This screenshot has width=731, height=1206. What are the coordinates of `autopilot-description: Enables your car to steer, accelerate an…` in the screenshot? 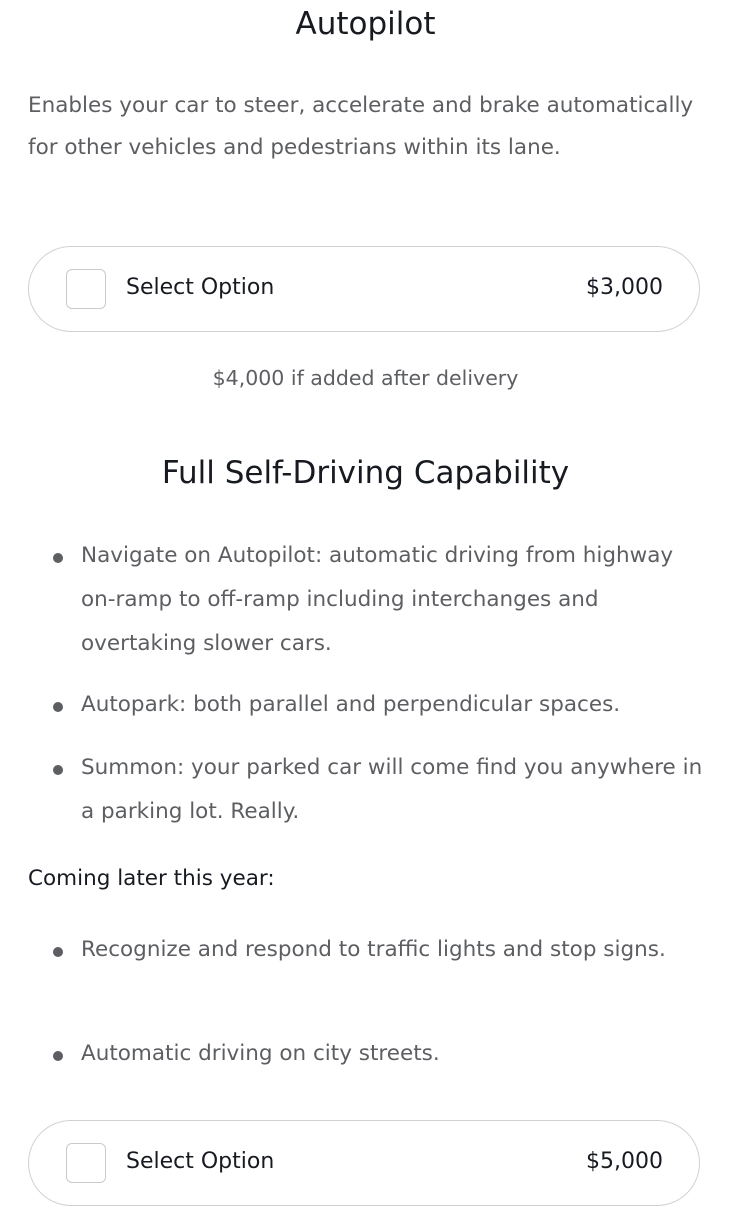 It's located at (361, 126).